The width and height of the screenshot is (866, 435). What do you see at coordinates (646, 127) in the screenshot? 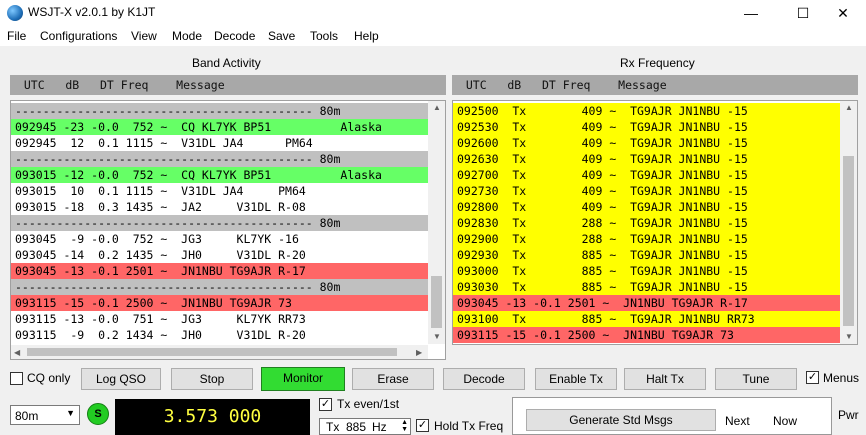
I see `message-row: 092530 Tx 409 ~ TG9AJR JN1NBU -15` at bounding box center [646, 127].